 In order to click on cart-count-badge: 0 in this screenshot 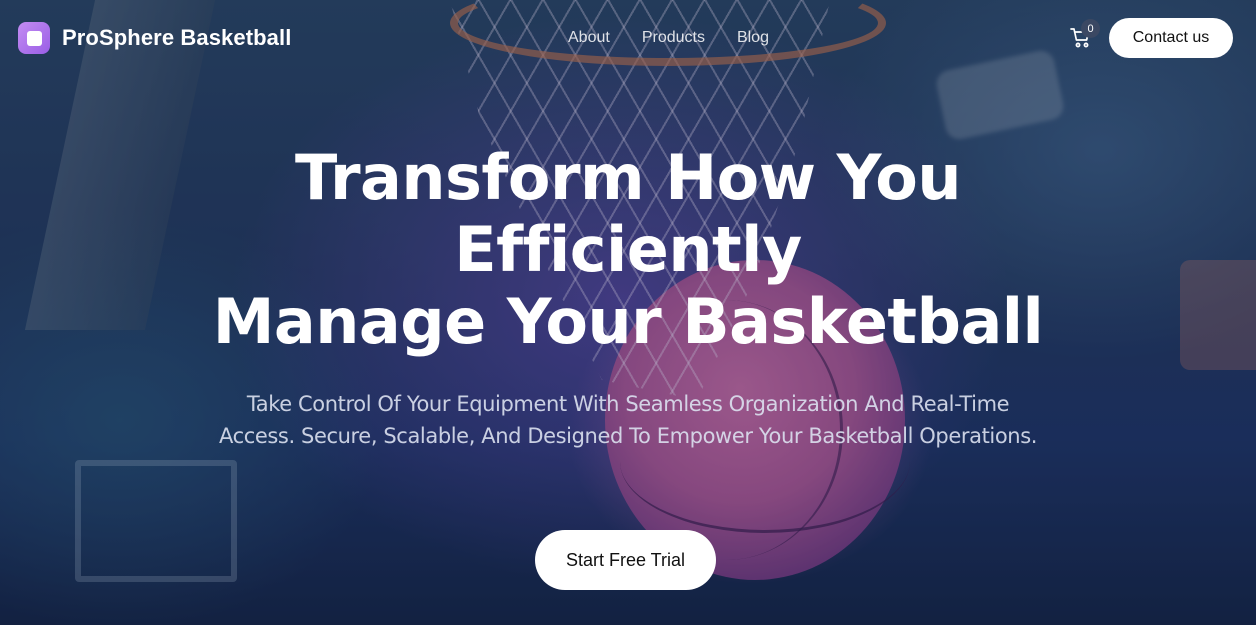, I will do `click(1090, 28)`.